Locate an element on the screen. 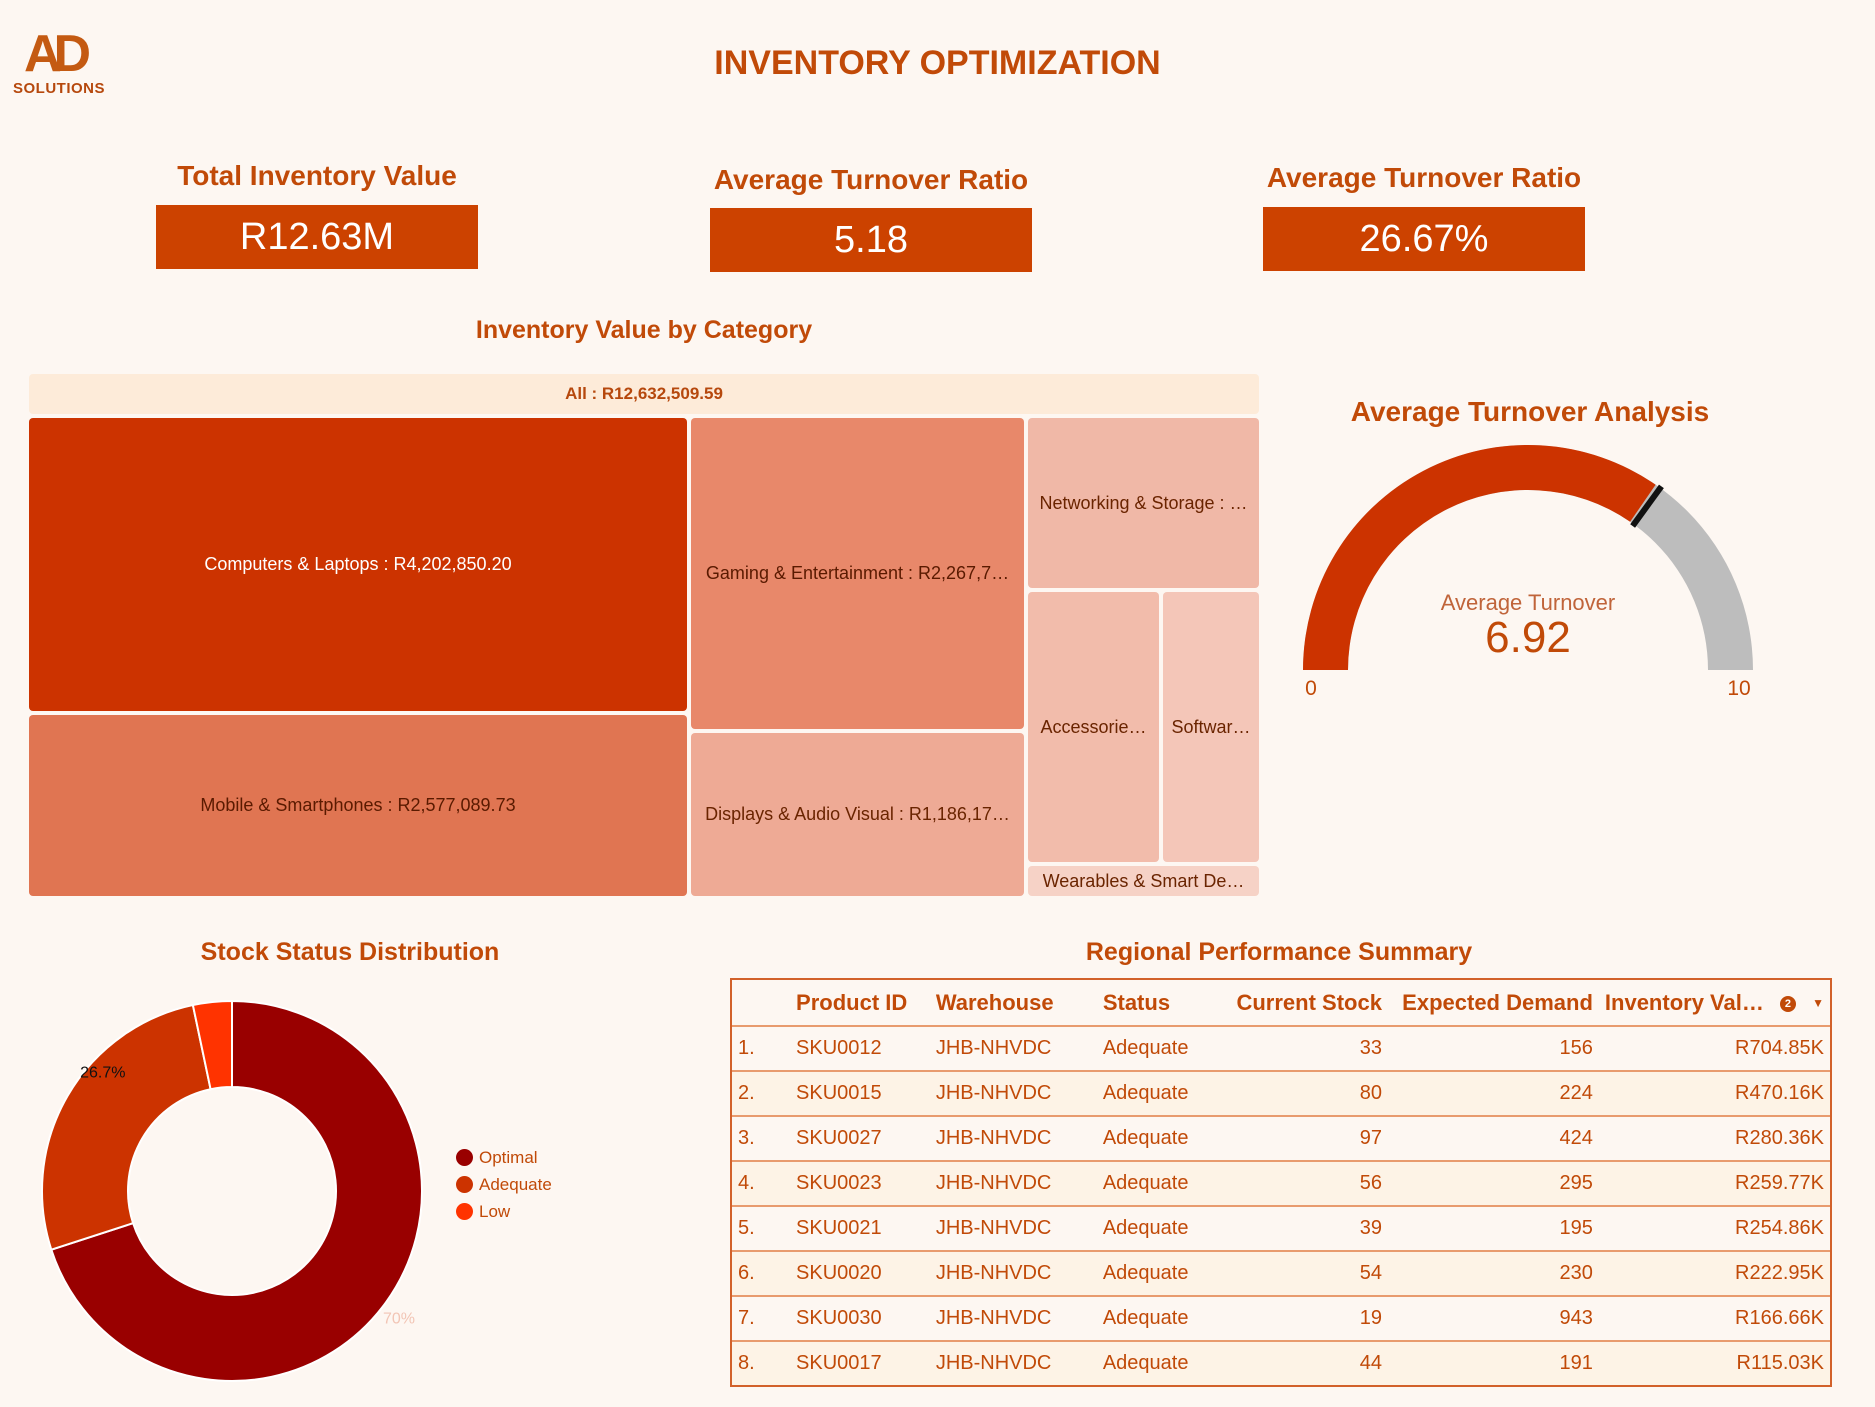 The width and height of the screenshot is (1875, 1407). inventory-value-cell: R115.03K is located at coordinates (1714, 1362).